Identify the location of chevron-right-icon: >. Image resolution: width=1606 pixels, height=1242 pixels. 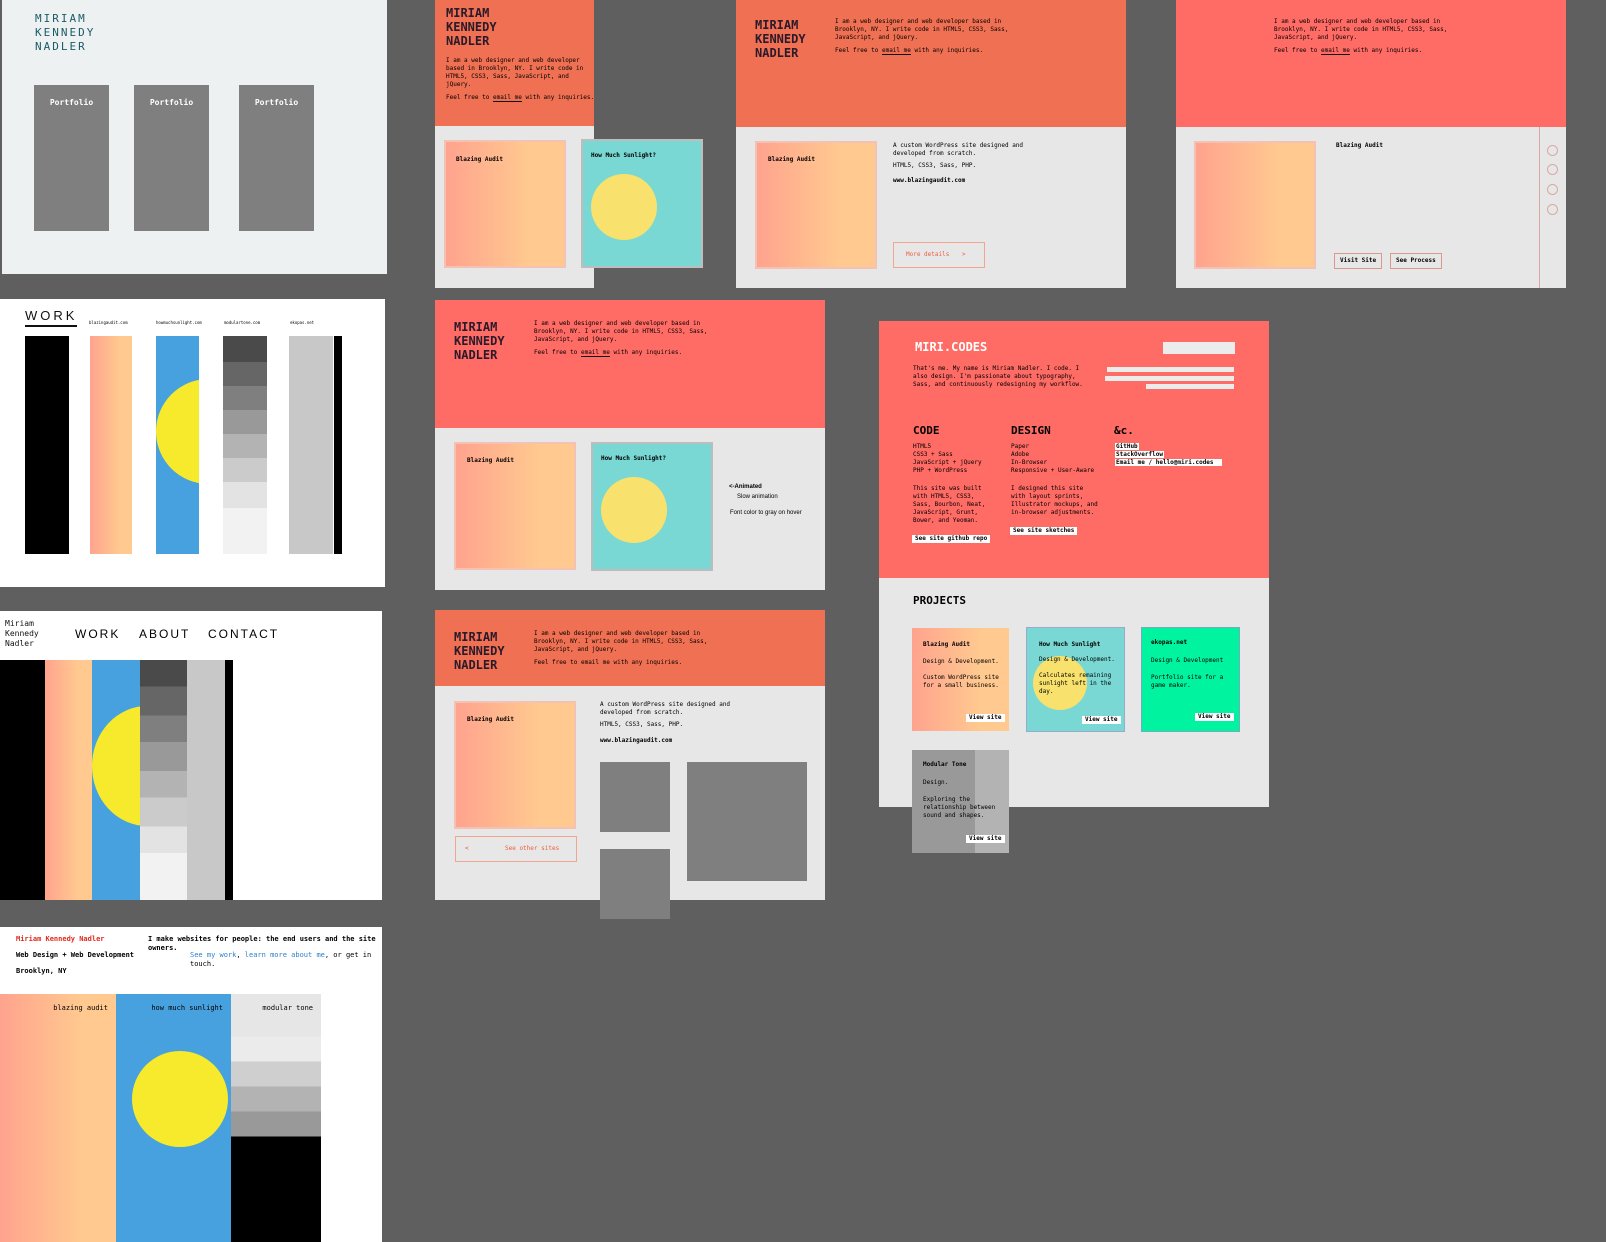
(964, 254).